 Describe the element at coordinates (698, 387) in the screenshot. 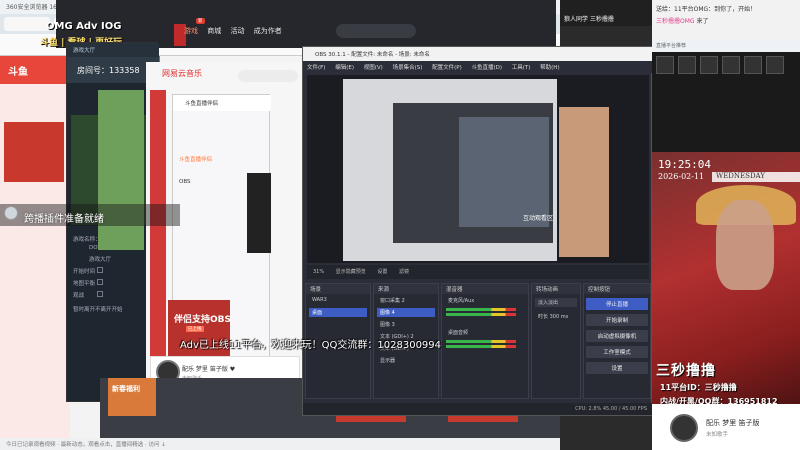

I see `streamer-id: 11平台ID：三秒撸撸` at that location.